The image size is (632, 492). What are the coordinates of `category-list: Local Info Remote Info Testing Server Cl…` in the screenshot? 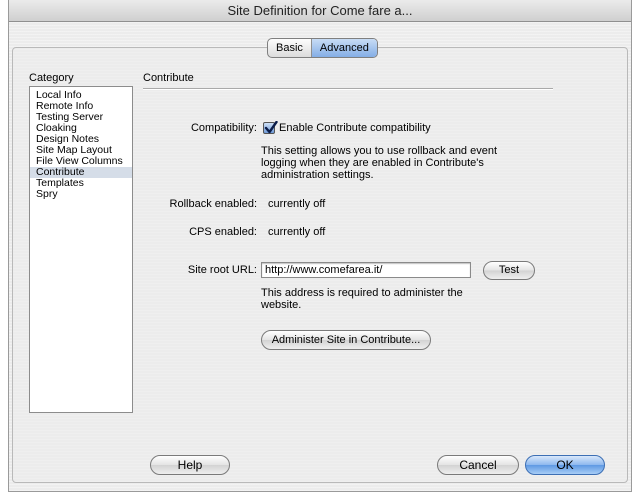 It's located at (81, 249).